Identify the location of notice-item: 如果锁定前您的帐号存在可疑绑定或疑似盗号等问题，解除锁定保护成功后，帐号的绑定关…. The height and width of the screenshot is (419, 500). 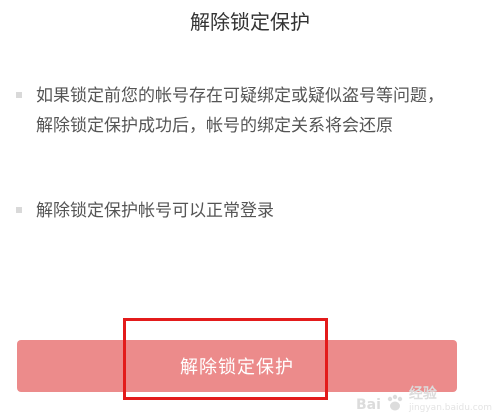
(236, 111).